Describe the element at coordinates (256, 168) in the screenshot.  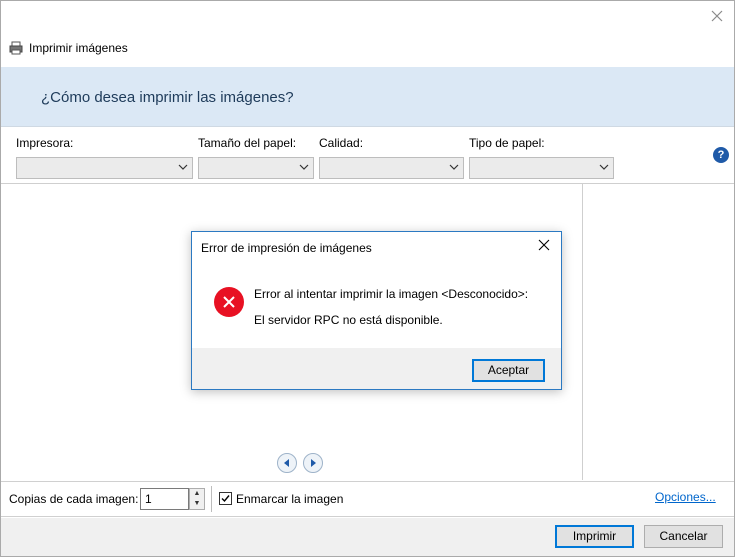
I see `paper-size-dropdown` at that location.